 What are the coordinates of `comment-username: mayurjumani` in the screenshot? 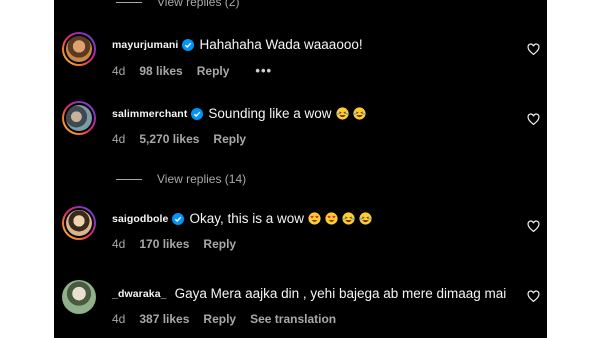 It's located at (145, 45).